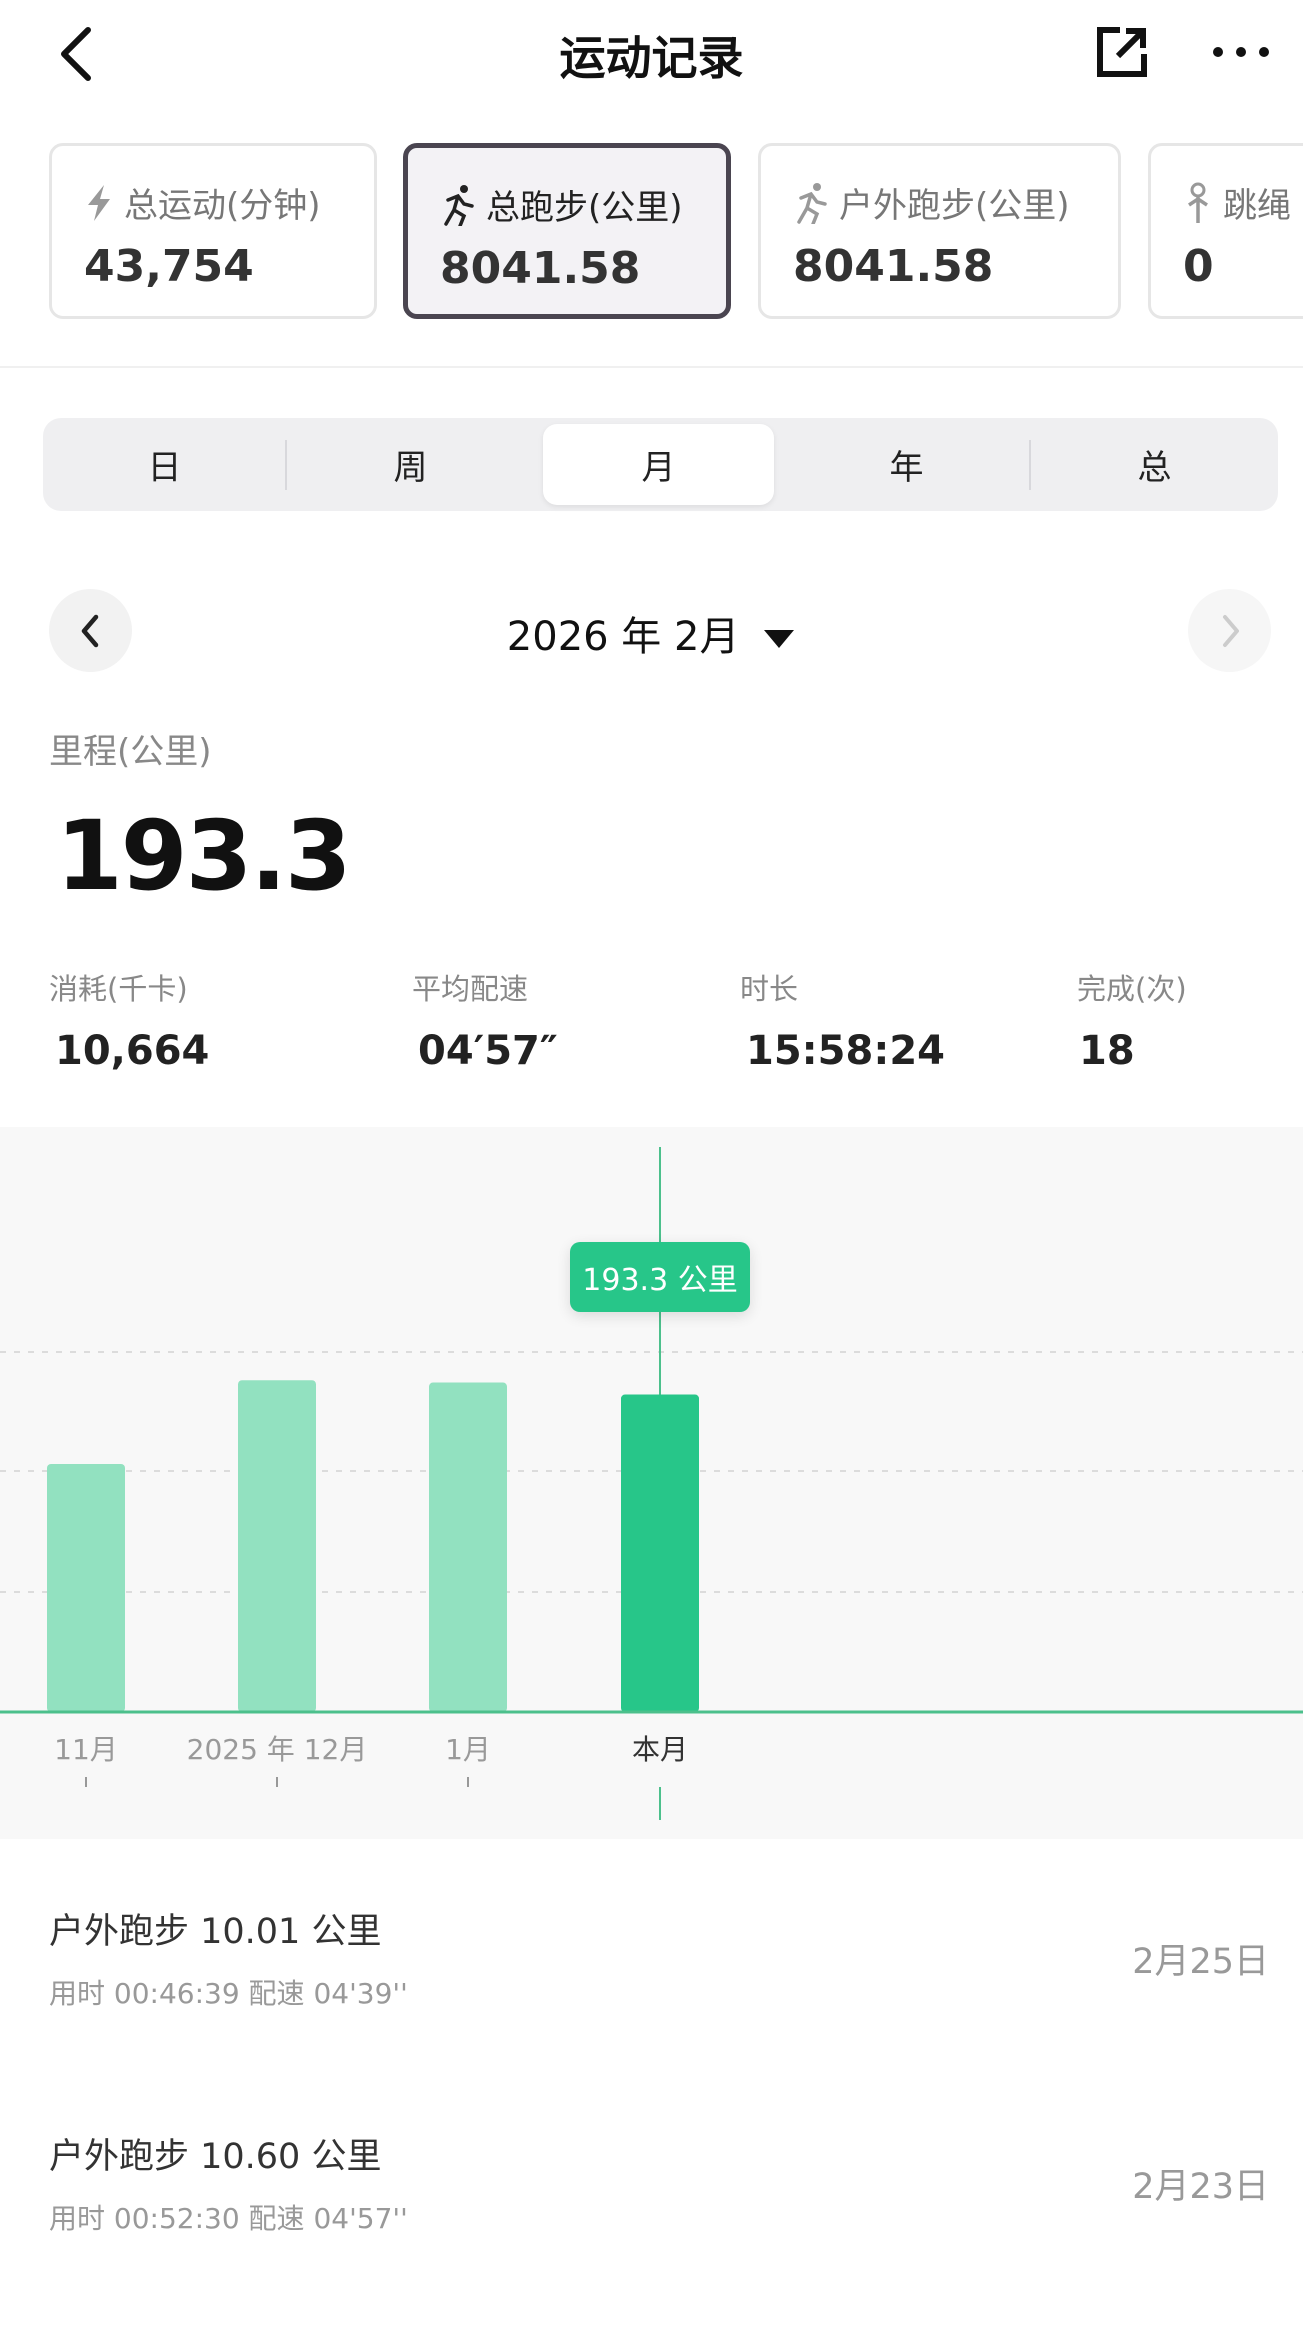 This screenshot has width=1303, height=2336. What do you see at coordinates (277, 1749) in the screenshot?
I see `x-tick-label: 2025 年 12月` at bounding box center [277, 1749].